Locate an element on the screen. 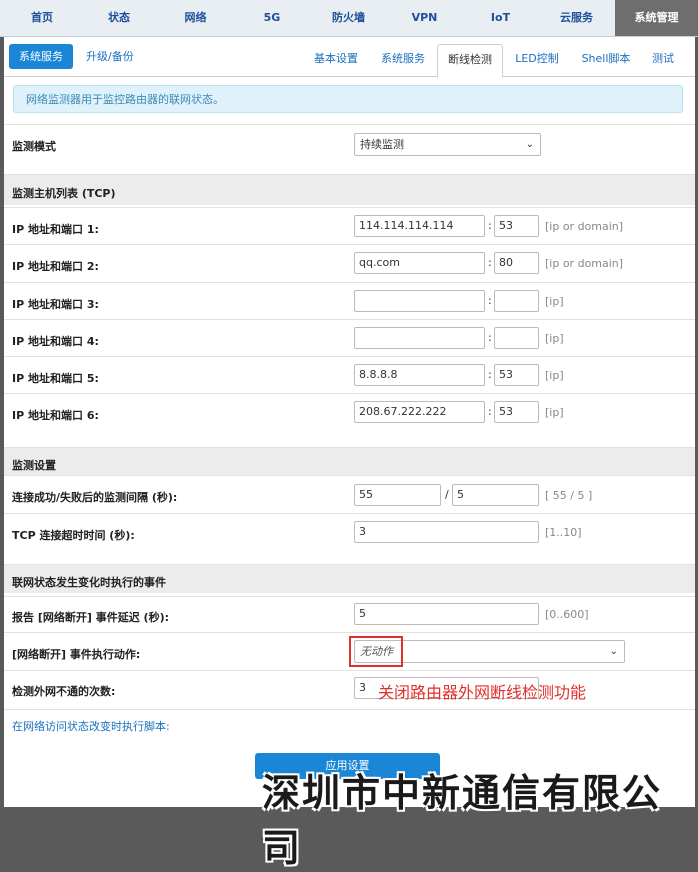 The image size is (698, 872). section-monitor-title: 监测设置 is located at coordinates (34, 465).